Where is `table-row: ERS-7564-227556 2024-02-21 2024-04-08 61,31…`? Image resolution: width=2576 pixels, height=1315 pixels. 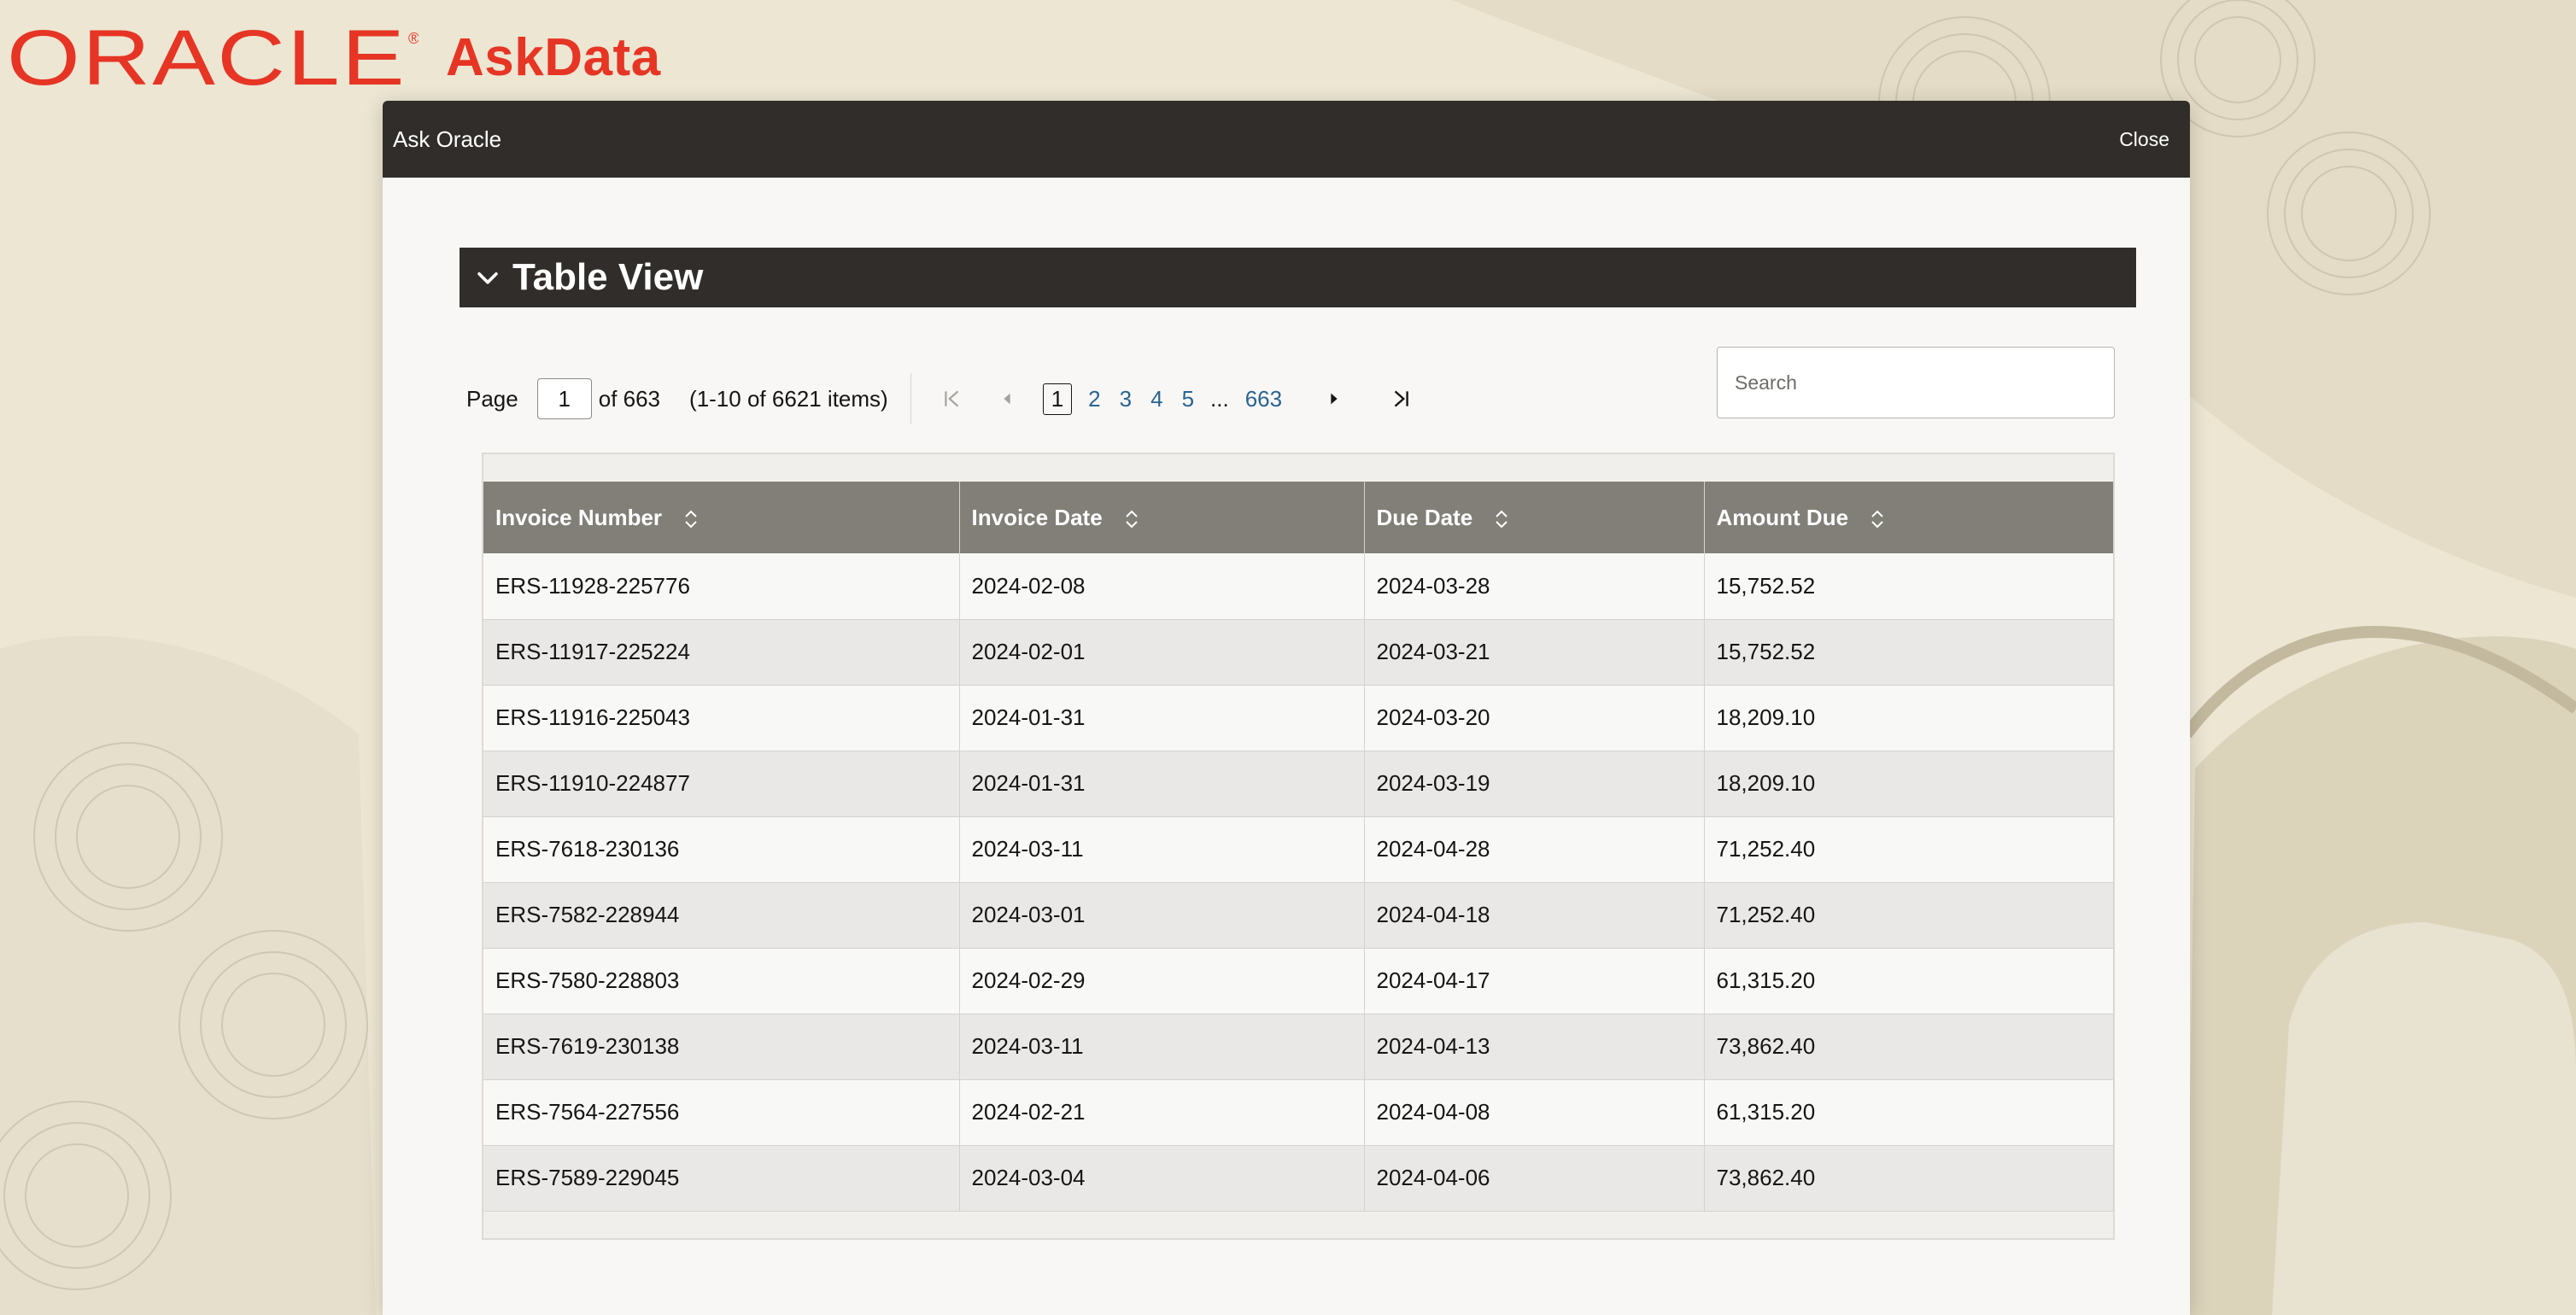 table-row: ERS-7564-227556 2024-02-21 2024-04-08 61,31… is located at coordinates (1298, 1112).